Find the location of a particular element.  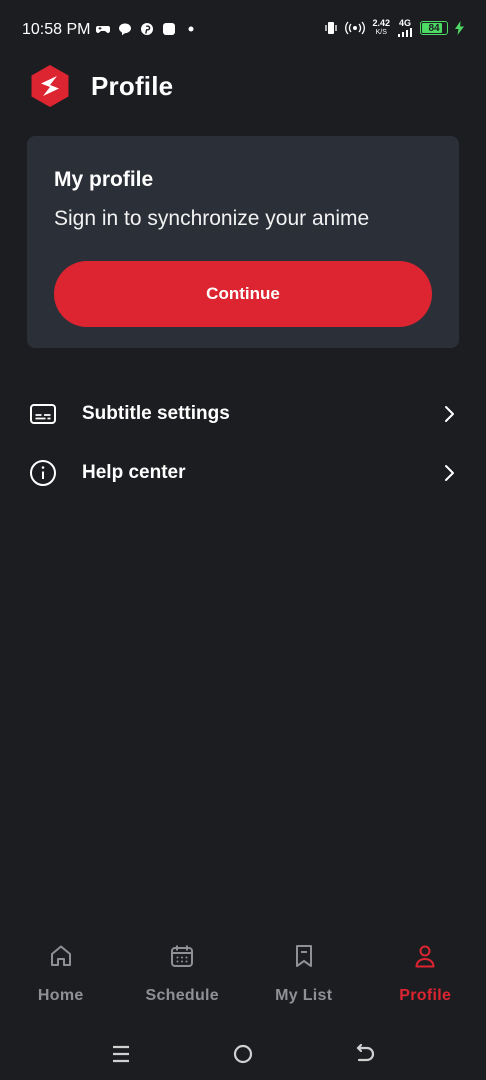

menu-item-label: Subtitle settings is located at coordinates (156, 413).